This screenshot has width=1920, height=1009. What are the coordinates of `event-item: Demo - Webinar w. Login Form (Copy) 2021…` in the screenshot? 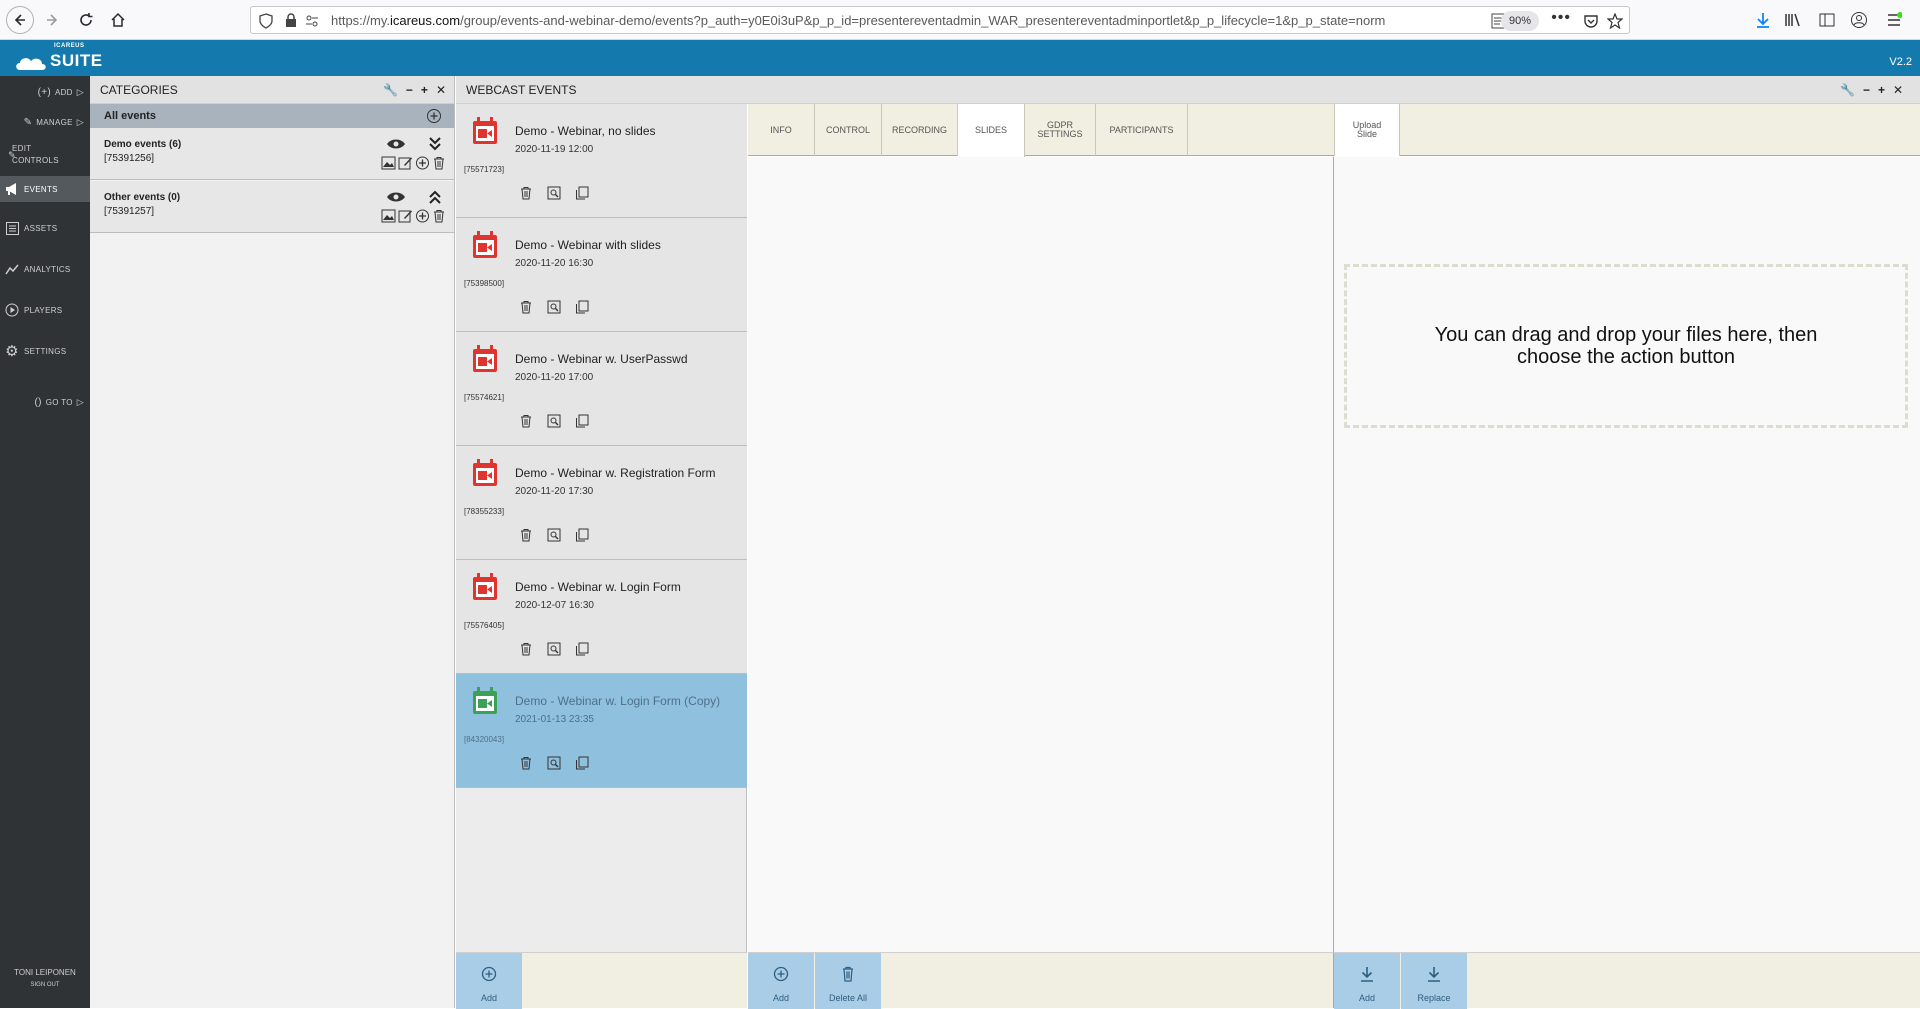 It's located at (601, 731).